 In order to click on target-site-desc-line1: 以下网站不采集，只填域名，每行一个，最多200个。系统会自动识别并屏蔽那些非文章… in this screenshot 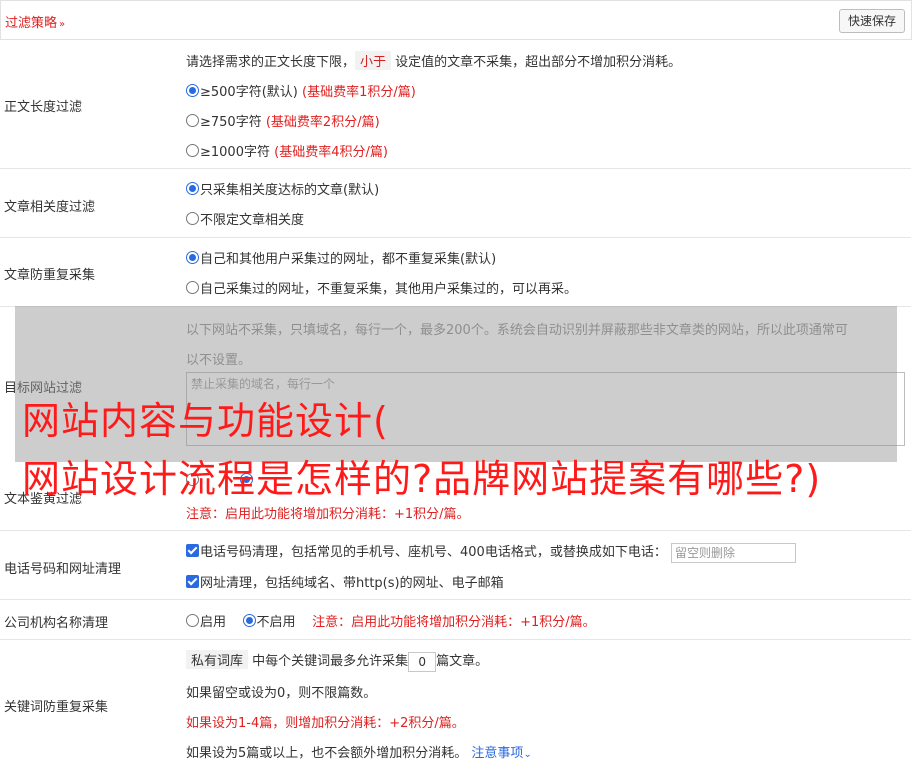, I will do `click(517, 330)`.